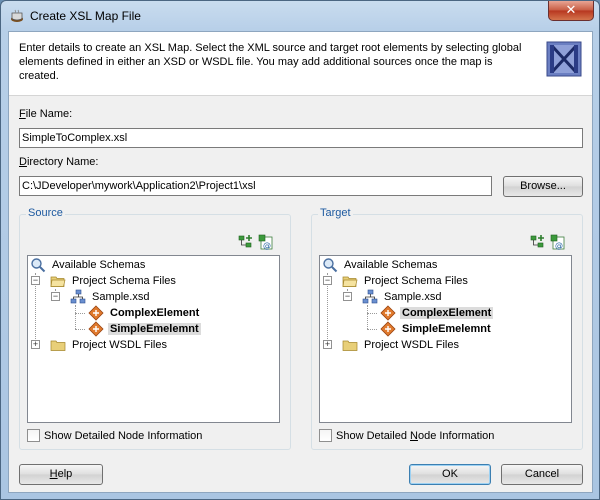 The image size is (600, 500). What do you see at coordinates (542, 474) in the screenshot?
I see `cancel-button: Cancel` at bounding box center [542, 474].